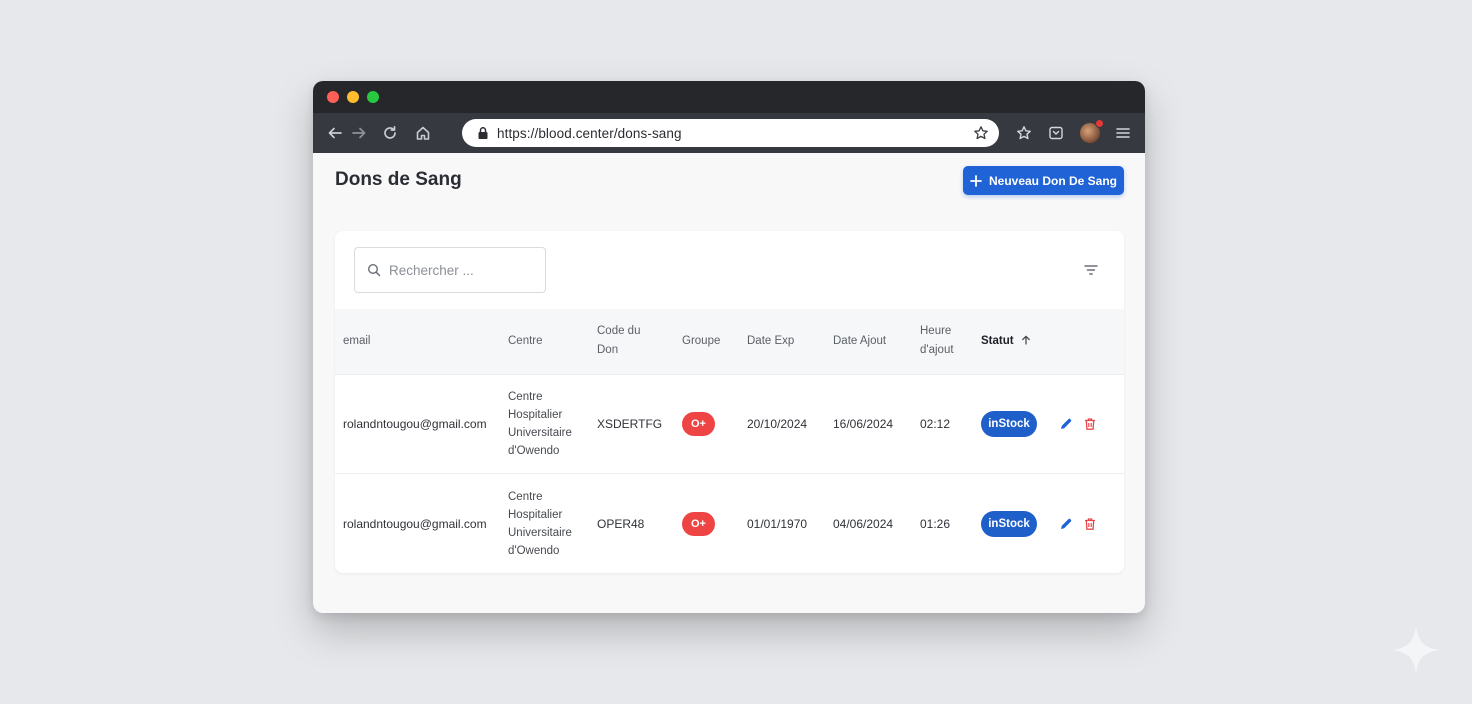 This screenshot has height=704, width=1472. What do you see at coordinates (777, 423) in the screenshot?
I see `cell-date-exp: 20/10/2024` at bounding box center [777, 423].